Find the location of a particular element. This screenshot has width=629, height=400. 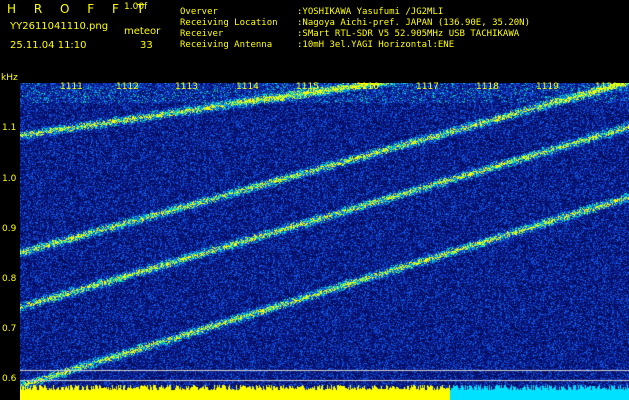

info-observer: Overver :YOSHIKAWA Yasufumi /JG2MLI is located at coordinates (311, 12).